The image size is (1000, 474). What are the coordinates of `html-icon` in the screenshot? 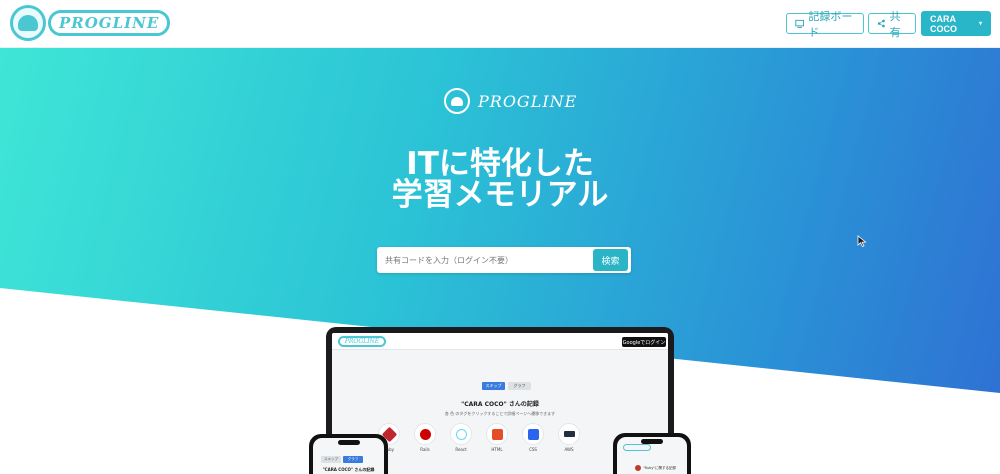 It's located at (497, 434).